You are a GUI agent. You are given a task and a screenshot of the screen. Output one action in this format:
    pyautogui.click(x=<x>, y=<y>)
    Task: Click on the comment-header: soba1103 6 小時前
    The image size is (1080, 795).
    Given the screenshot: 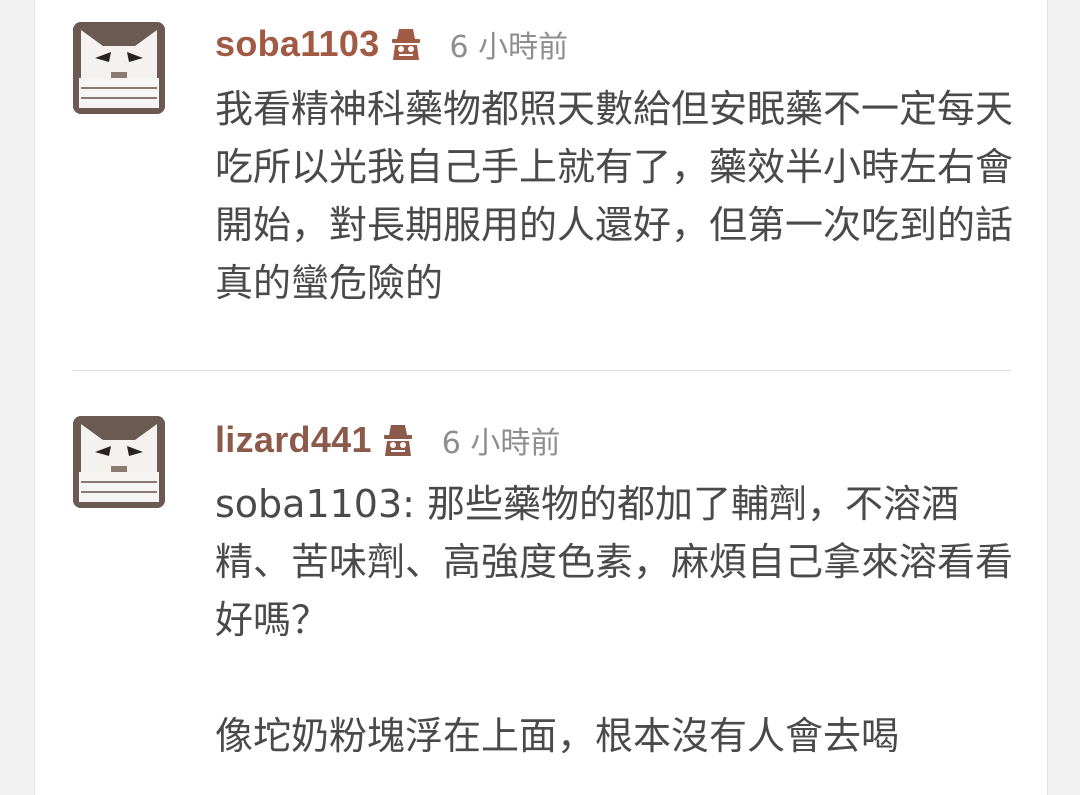 What is the action you would take?
    pyautogui.click(x=391, y=44)
    